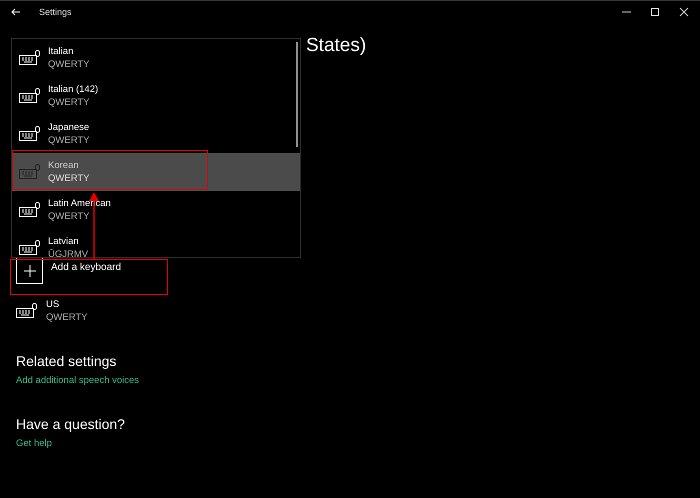  I want to click on scrollbar, so click(297, 94).